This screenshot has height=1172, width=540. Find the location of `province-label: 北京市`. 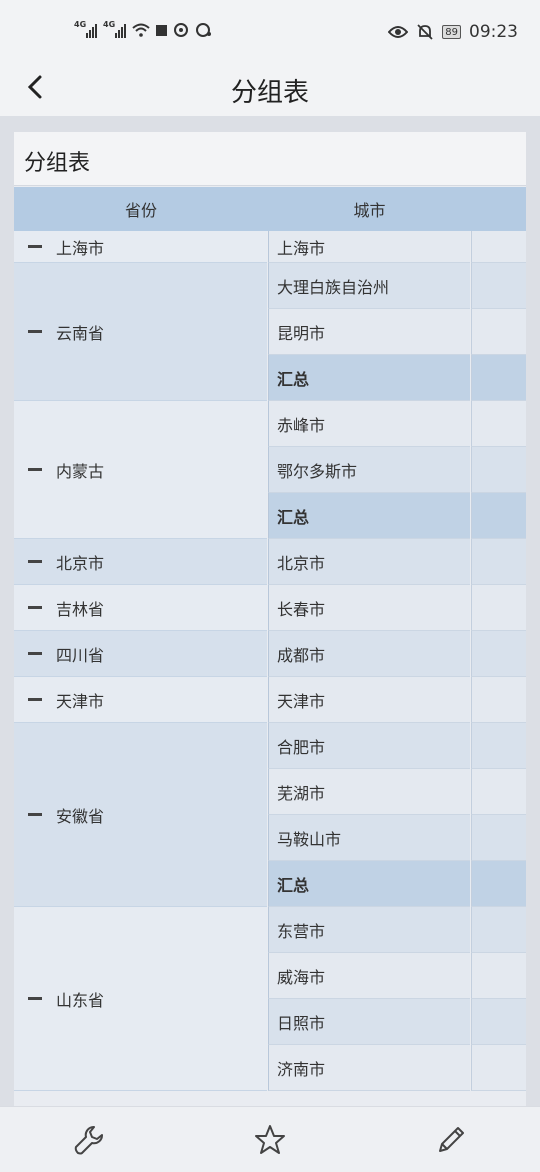

province-label: 北京市 is located at coordinates (80, 563).